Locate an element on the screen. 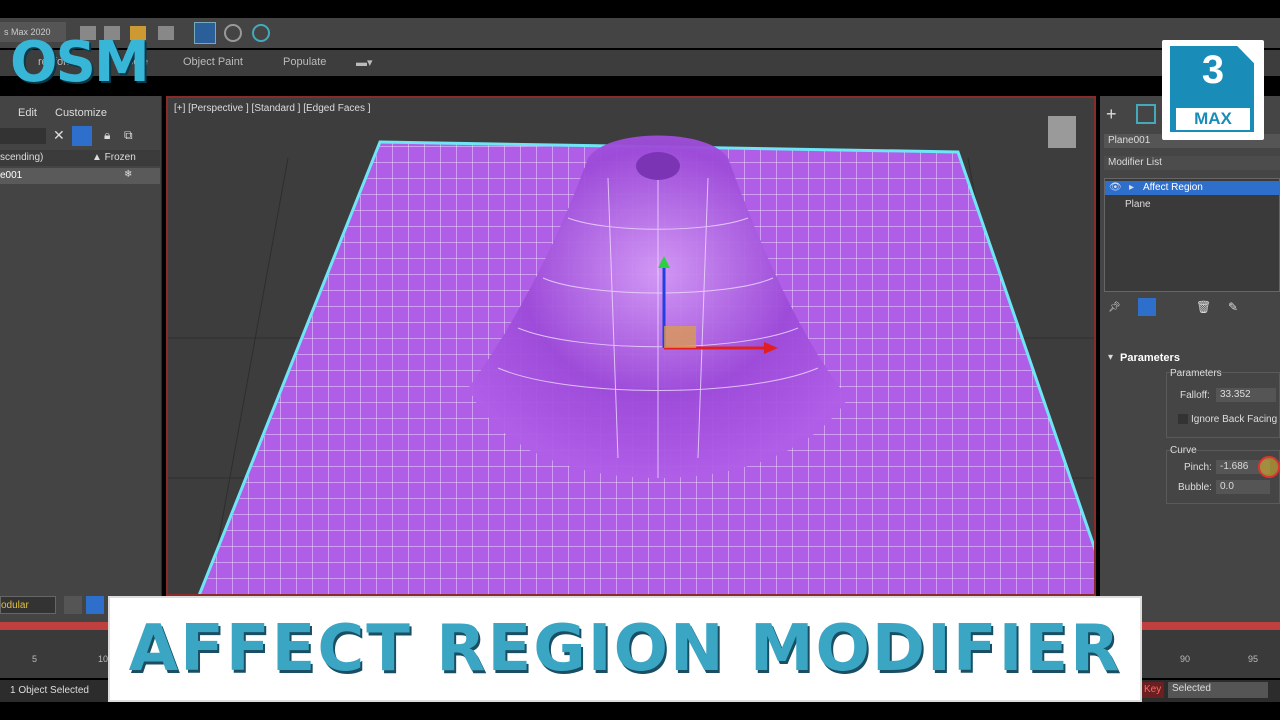 The width and height of the screenshot is (1280, 720). layers-icon is located at coordinates (73, 605).